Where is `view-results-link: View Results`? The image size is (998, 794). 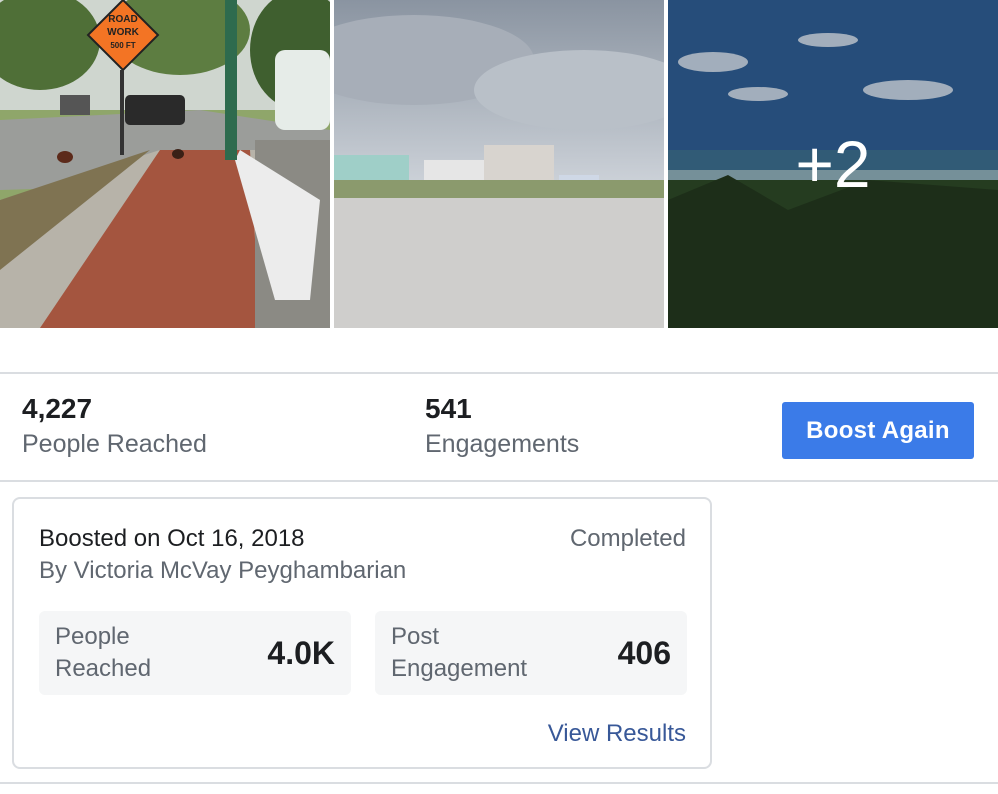 view-results-link: View Results is located at coordinates (617, 734).